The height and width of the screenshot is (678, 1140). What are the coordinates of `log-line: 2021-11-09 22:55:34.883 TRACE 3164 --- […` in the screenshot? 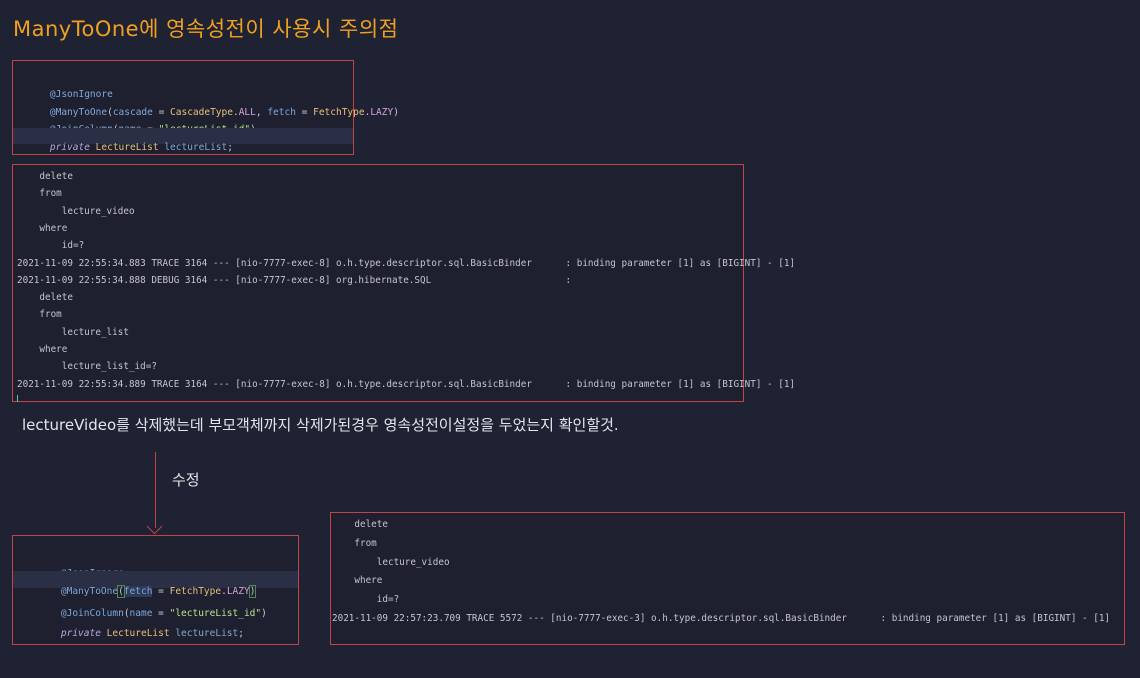 It's located at (406, 263).